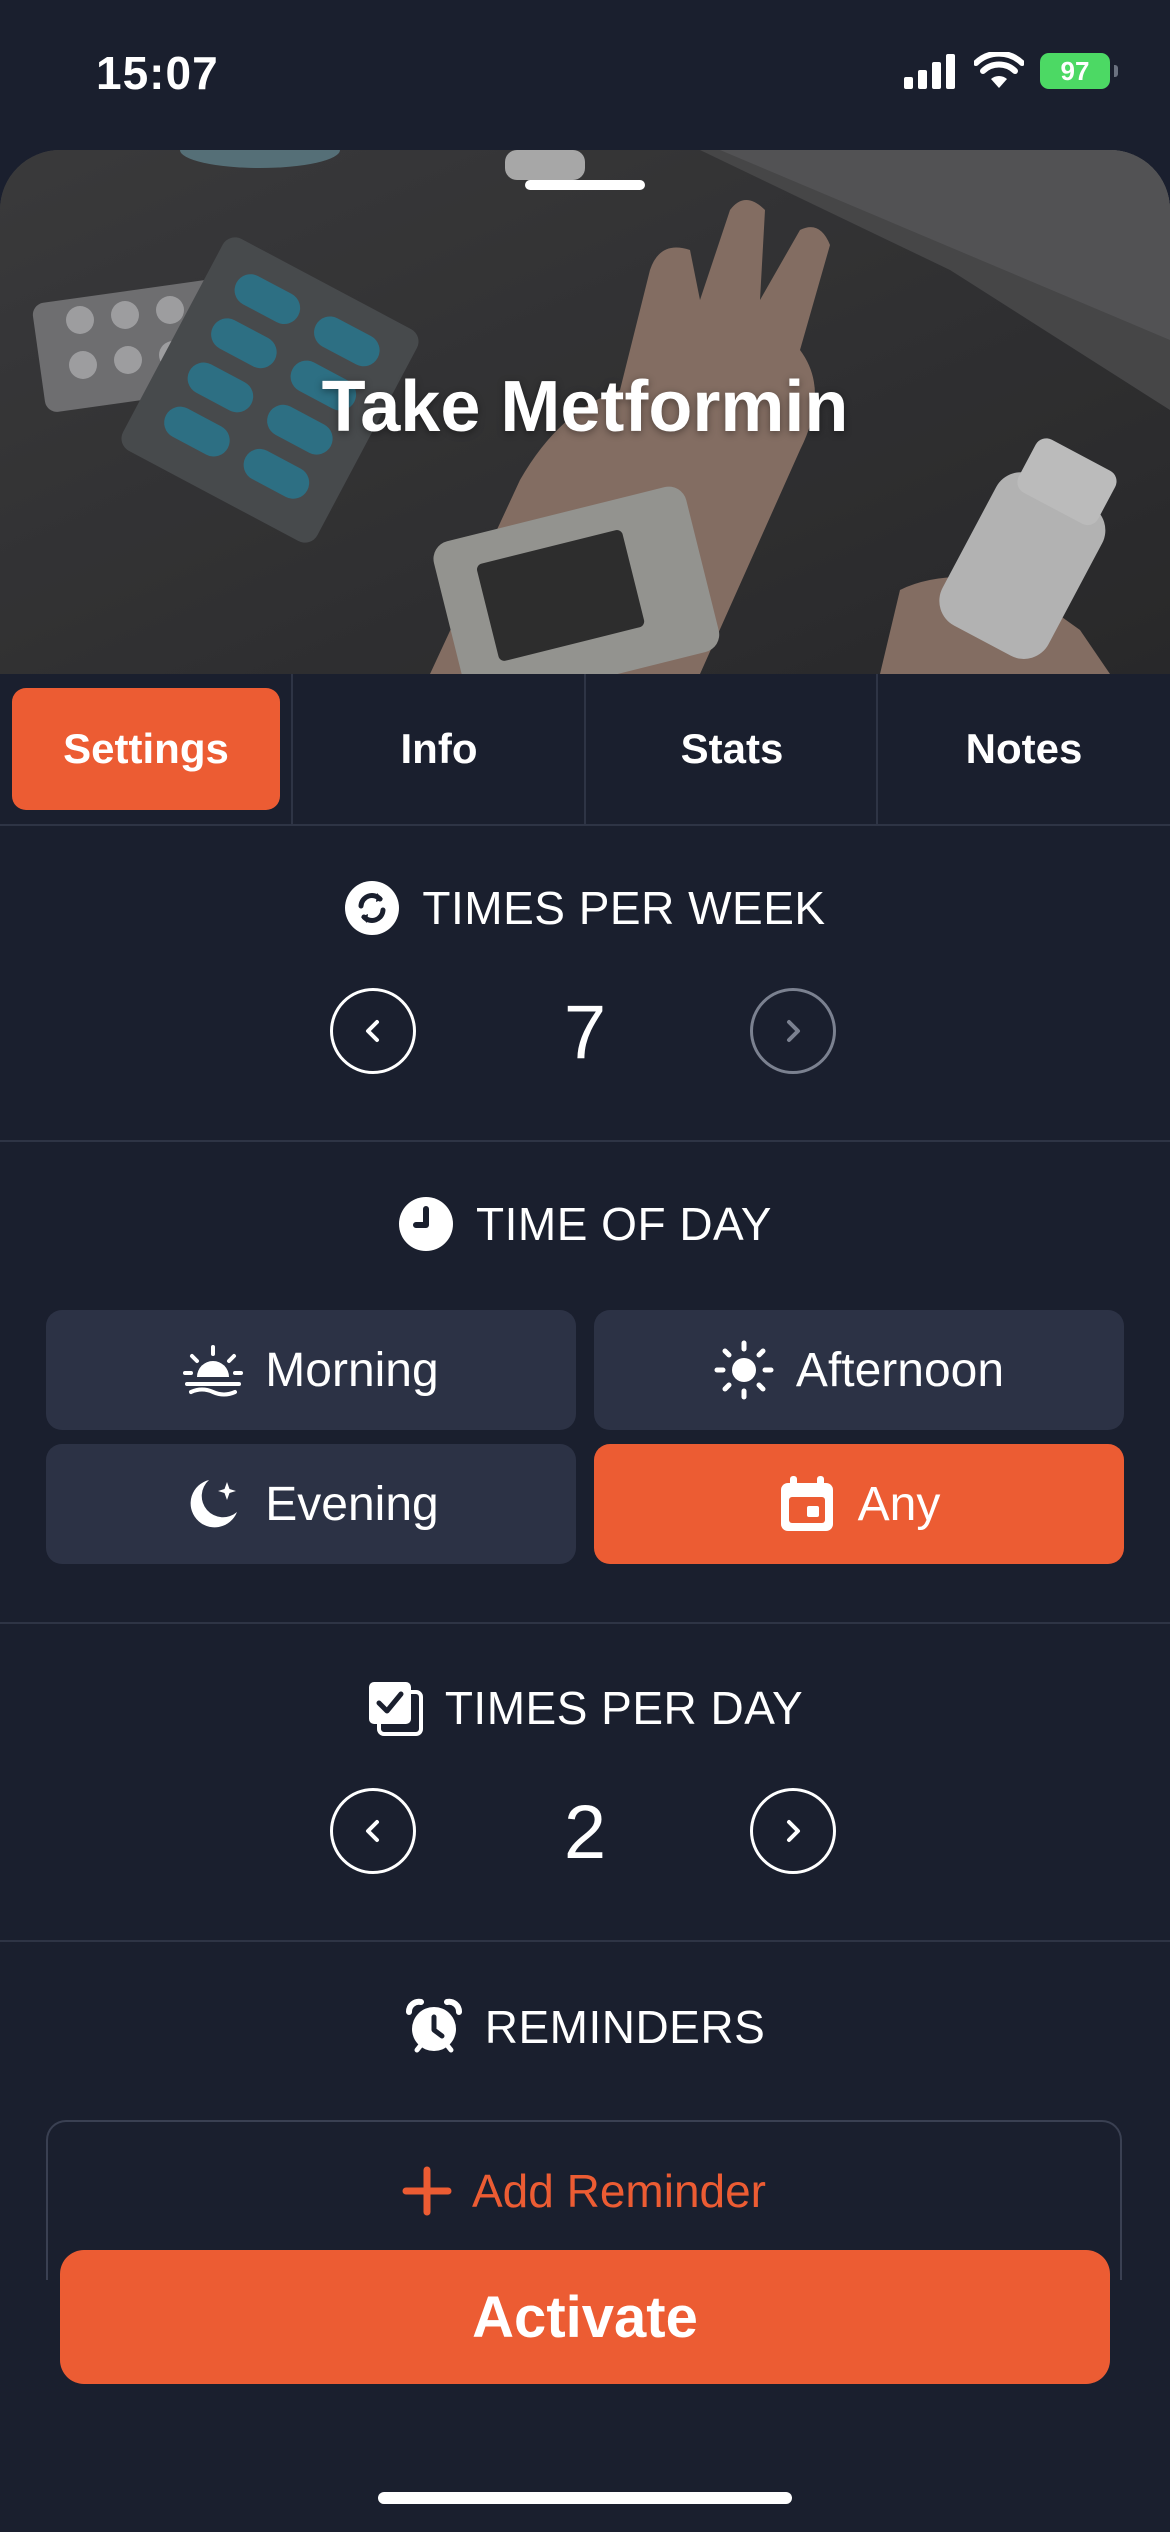  What do you see at coordinates (624, 908) in the screenshot?
I see `times-per-week-label: TIMES PER WEEK` at bounding box center [624, 908].